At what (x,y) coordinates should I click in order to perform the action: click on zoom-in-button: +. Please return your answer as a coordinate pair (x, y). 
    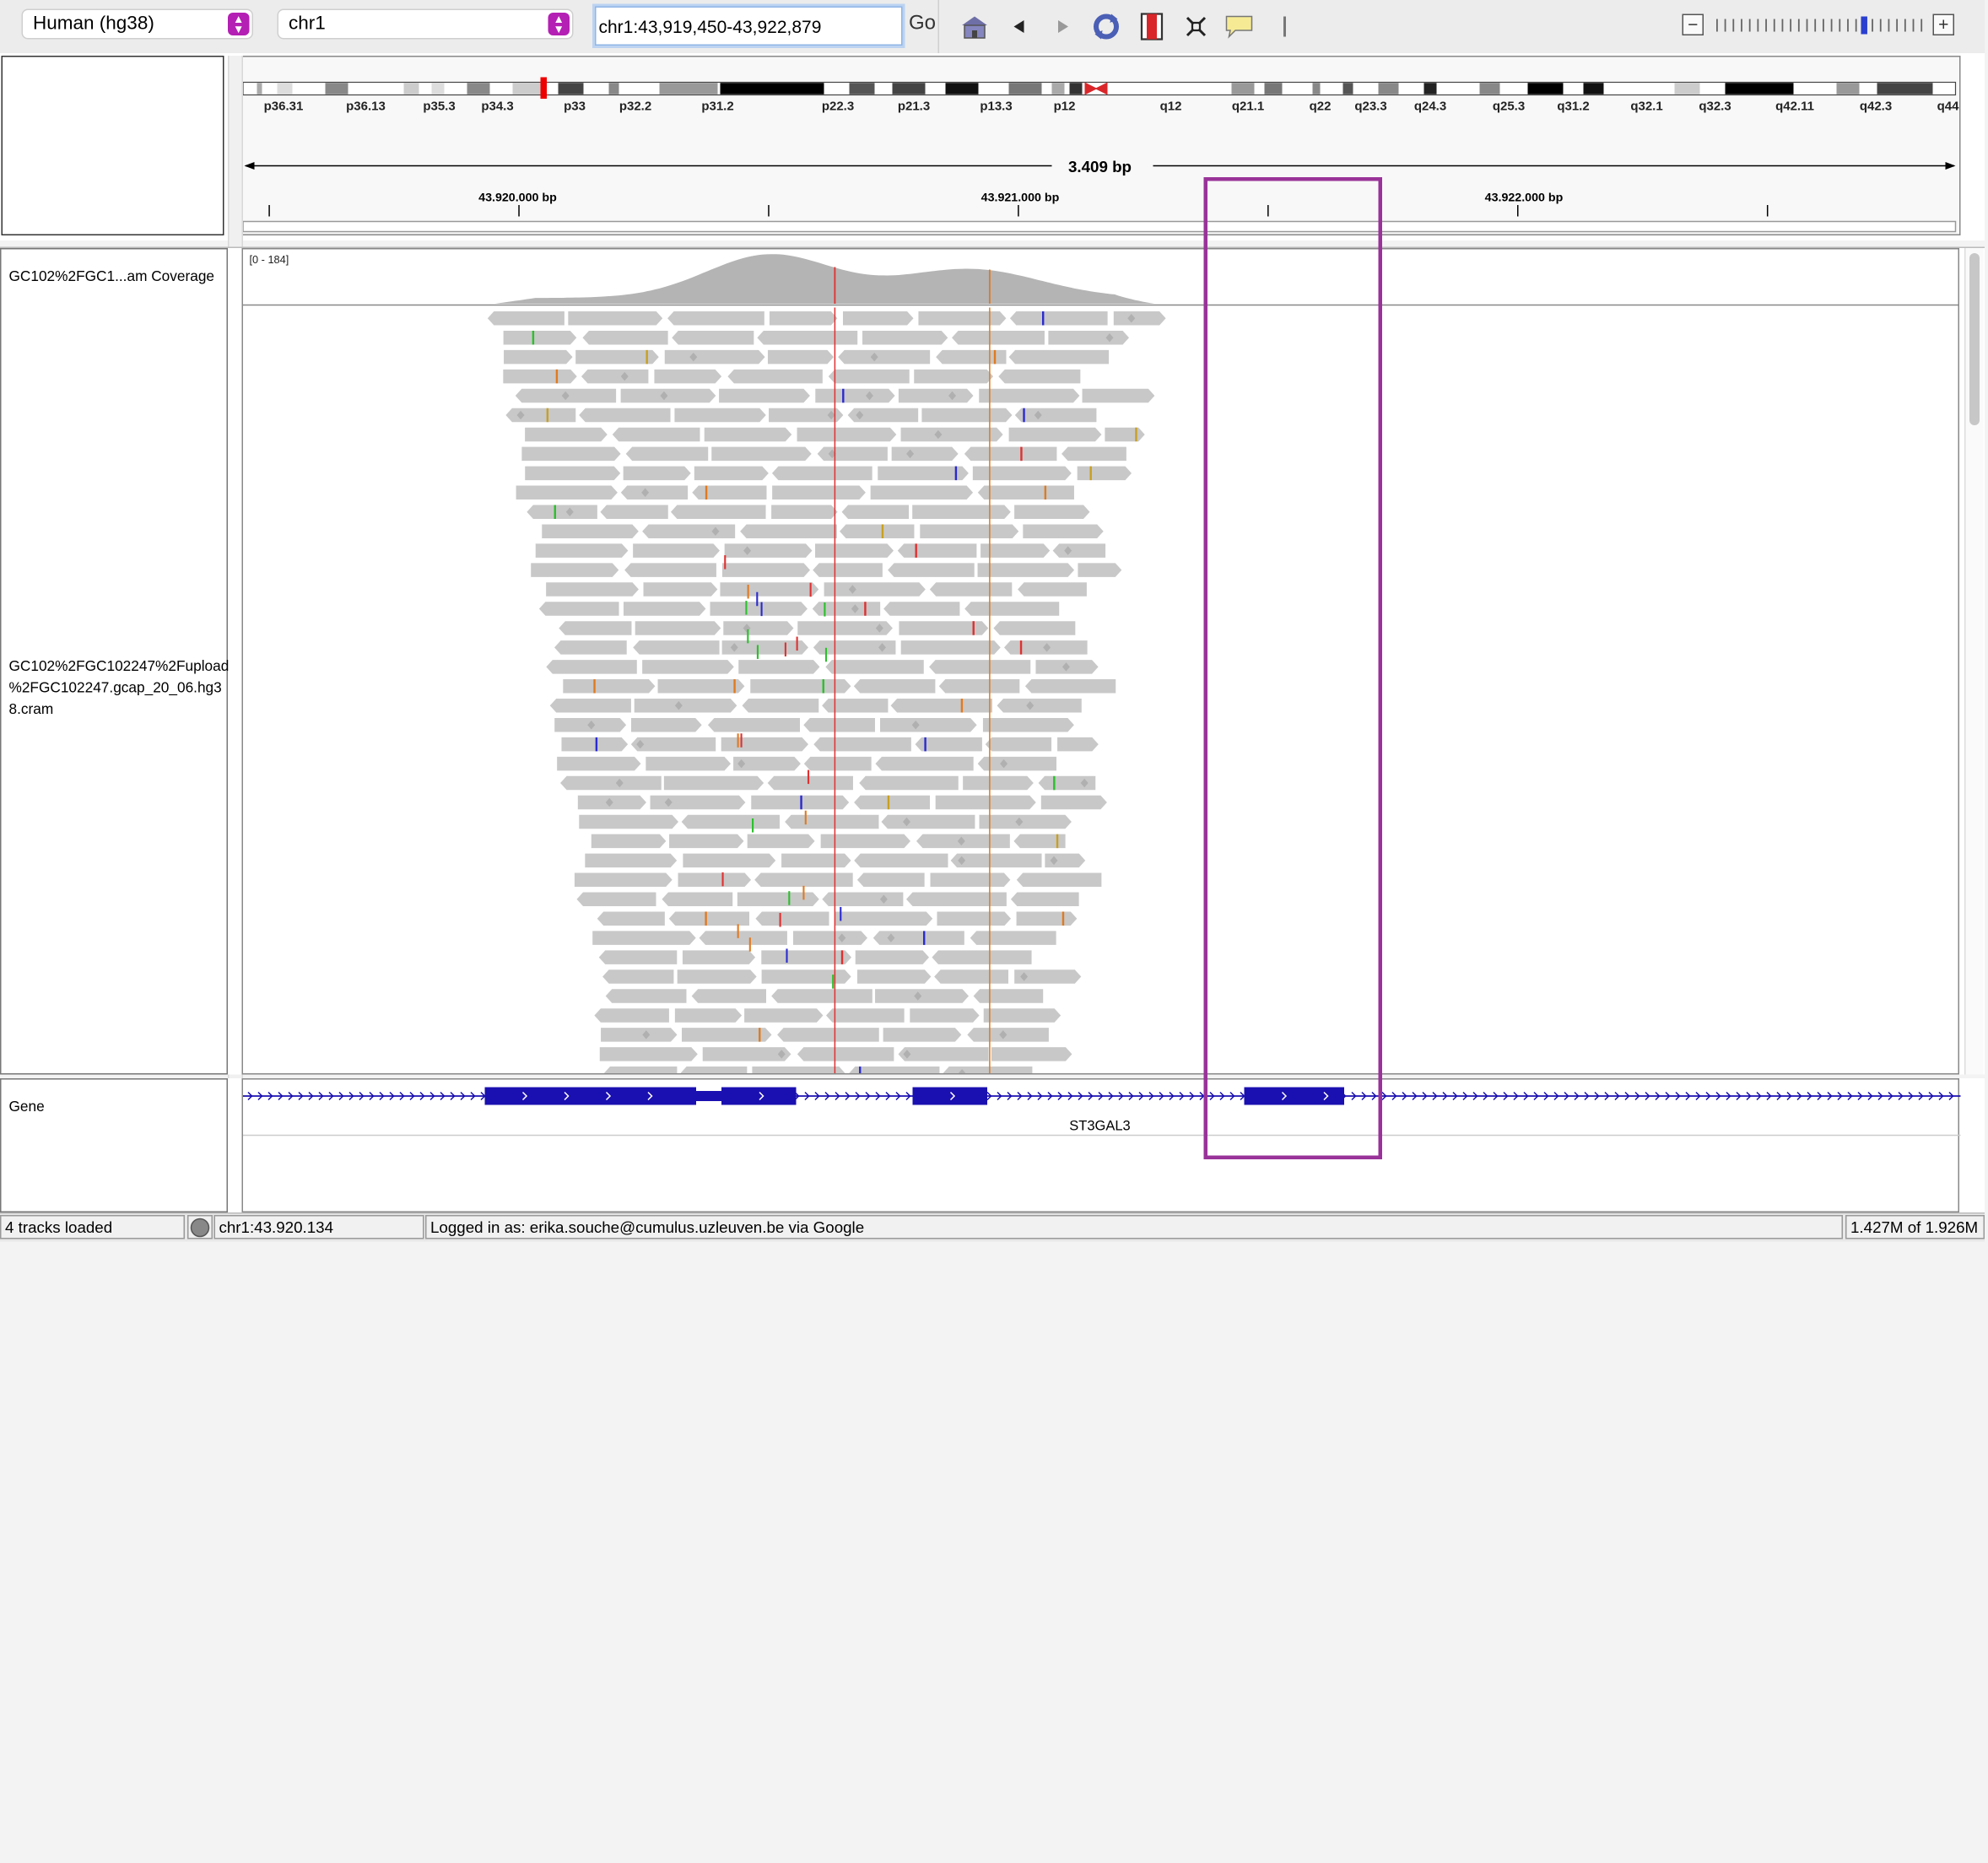
    Looking at the image, I should click on (1943, 24).